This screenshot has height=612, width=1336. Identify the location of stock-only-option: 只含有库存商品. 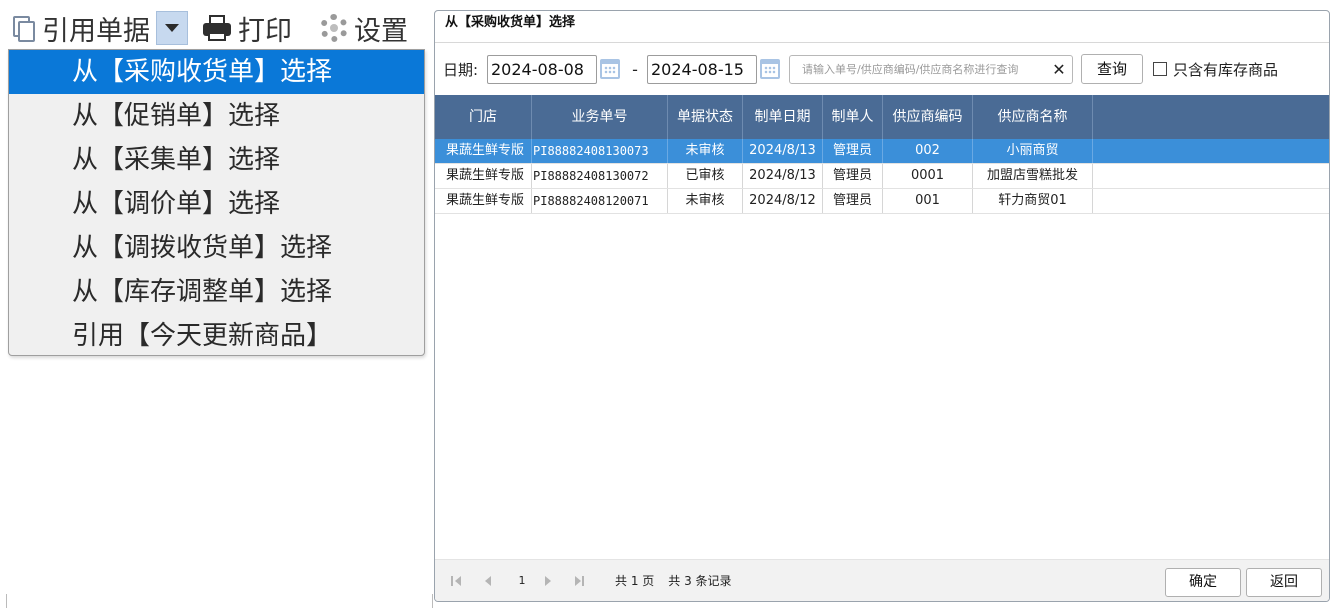
(1215, 69).